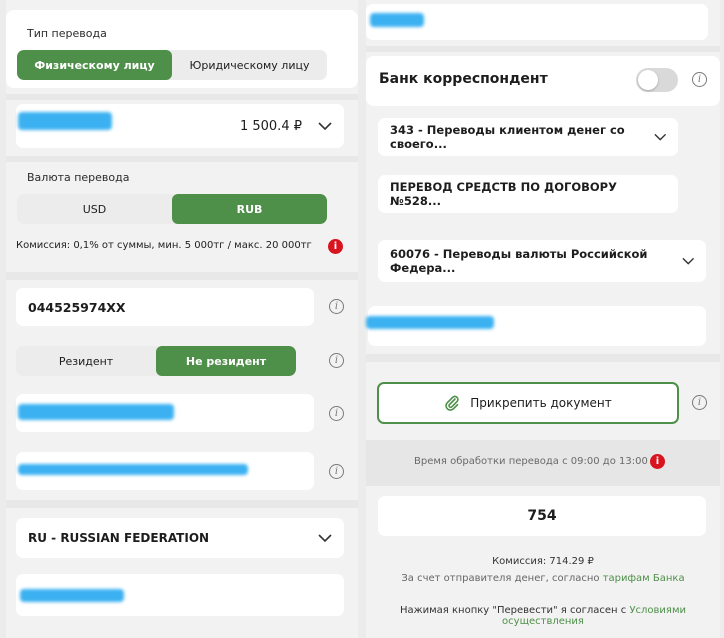 The image size is (724, 638). Describe the element at coordinates (336, 360) in the screenshot. I see `residency-info-icon: i` at that location.